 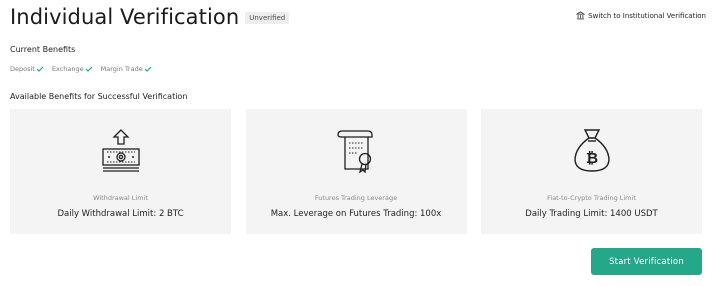 I want to click on benefit-margin-trade: Margin Trade, so click(x=126, y=69).